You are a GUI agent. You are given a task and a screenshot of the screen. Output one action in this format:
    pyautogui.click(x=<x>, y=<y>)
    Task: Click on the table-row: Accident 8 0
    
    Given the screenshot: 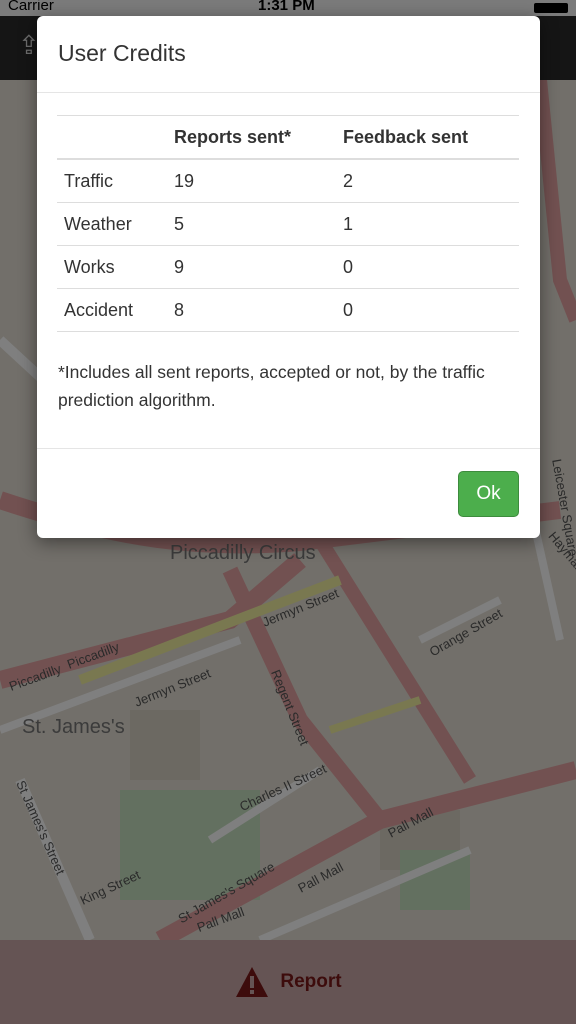 What is the action you would take?
    pyautogui.click(x=288, y=310)
    